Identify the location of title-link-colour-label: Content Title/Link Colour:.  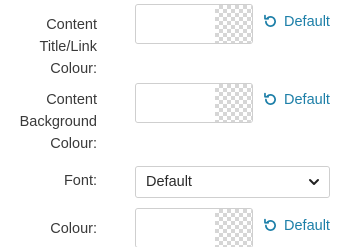
(48, 47).